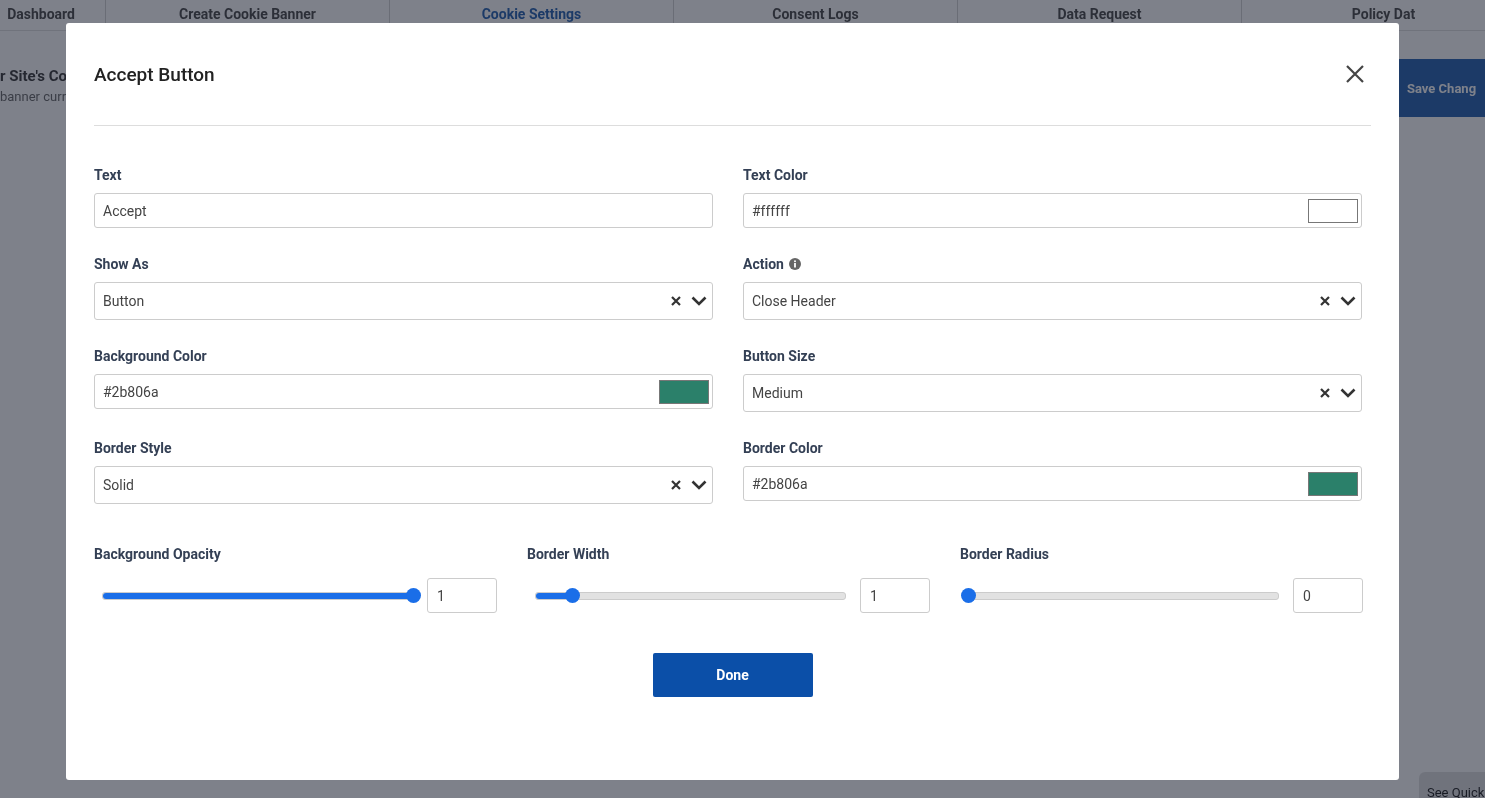  Describe the element at coordinates (121, 263) in the screenshot. I see `field-label: Show As` at that location.